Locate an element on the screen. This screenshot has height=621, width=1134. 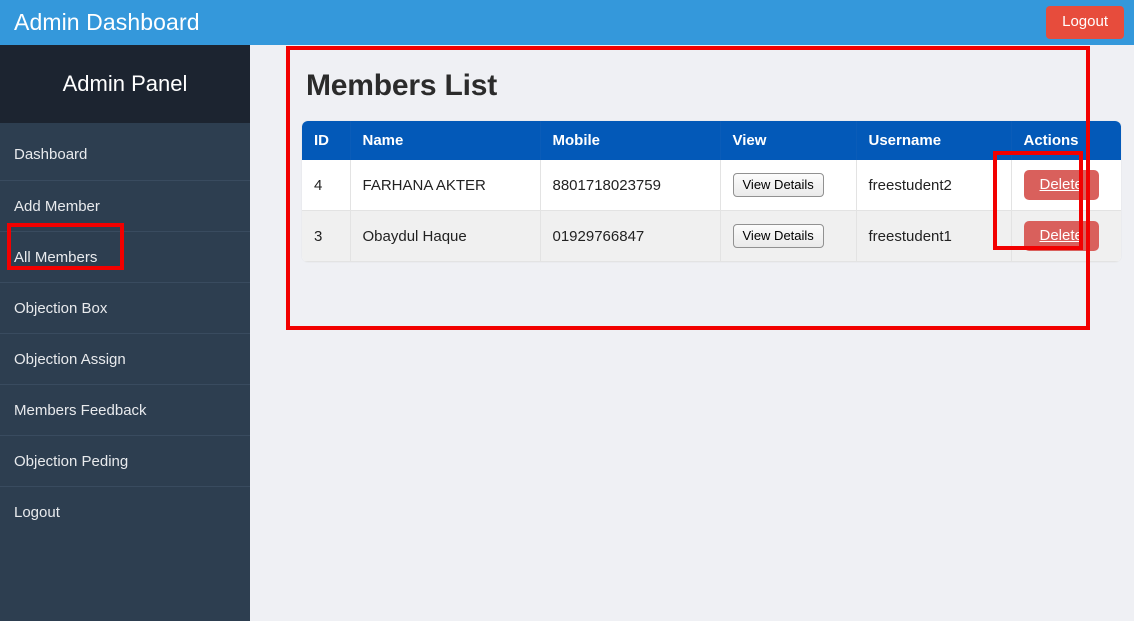
sidebar-item-objection-box: Objection Box is located at coordinates (125, 307).